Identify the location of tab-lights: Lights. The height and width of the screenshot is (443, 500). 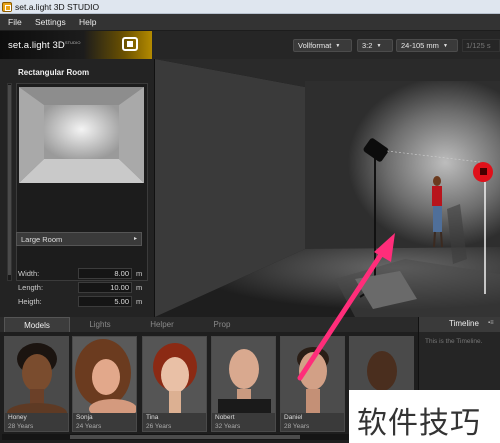
(100, 324).